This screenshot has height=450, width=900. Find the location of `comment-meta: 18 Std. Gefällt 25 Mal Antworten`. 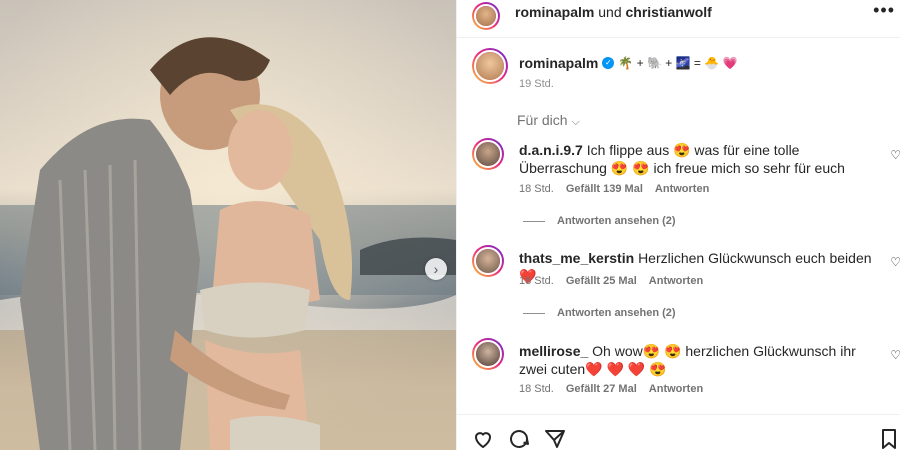

comment-meta: 18 Std. Gefällt 25 Mal Antworten is located at coordinates (611, 281).